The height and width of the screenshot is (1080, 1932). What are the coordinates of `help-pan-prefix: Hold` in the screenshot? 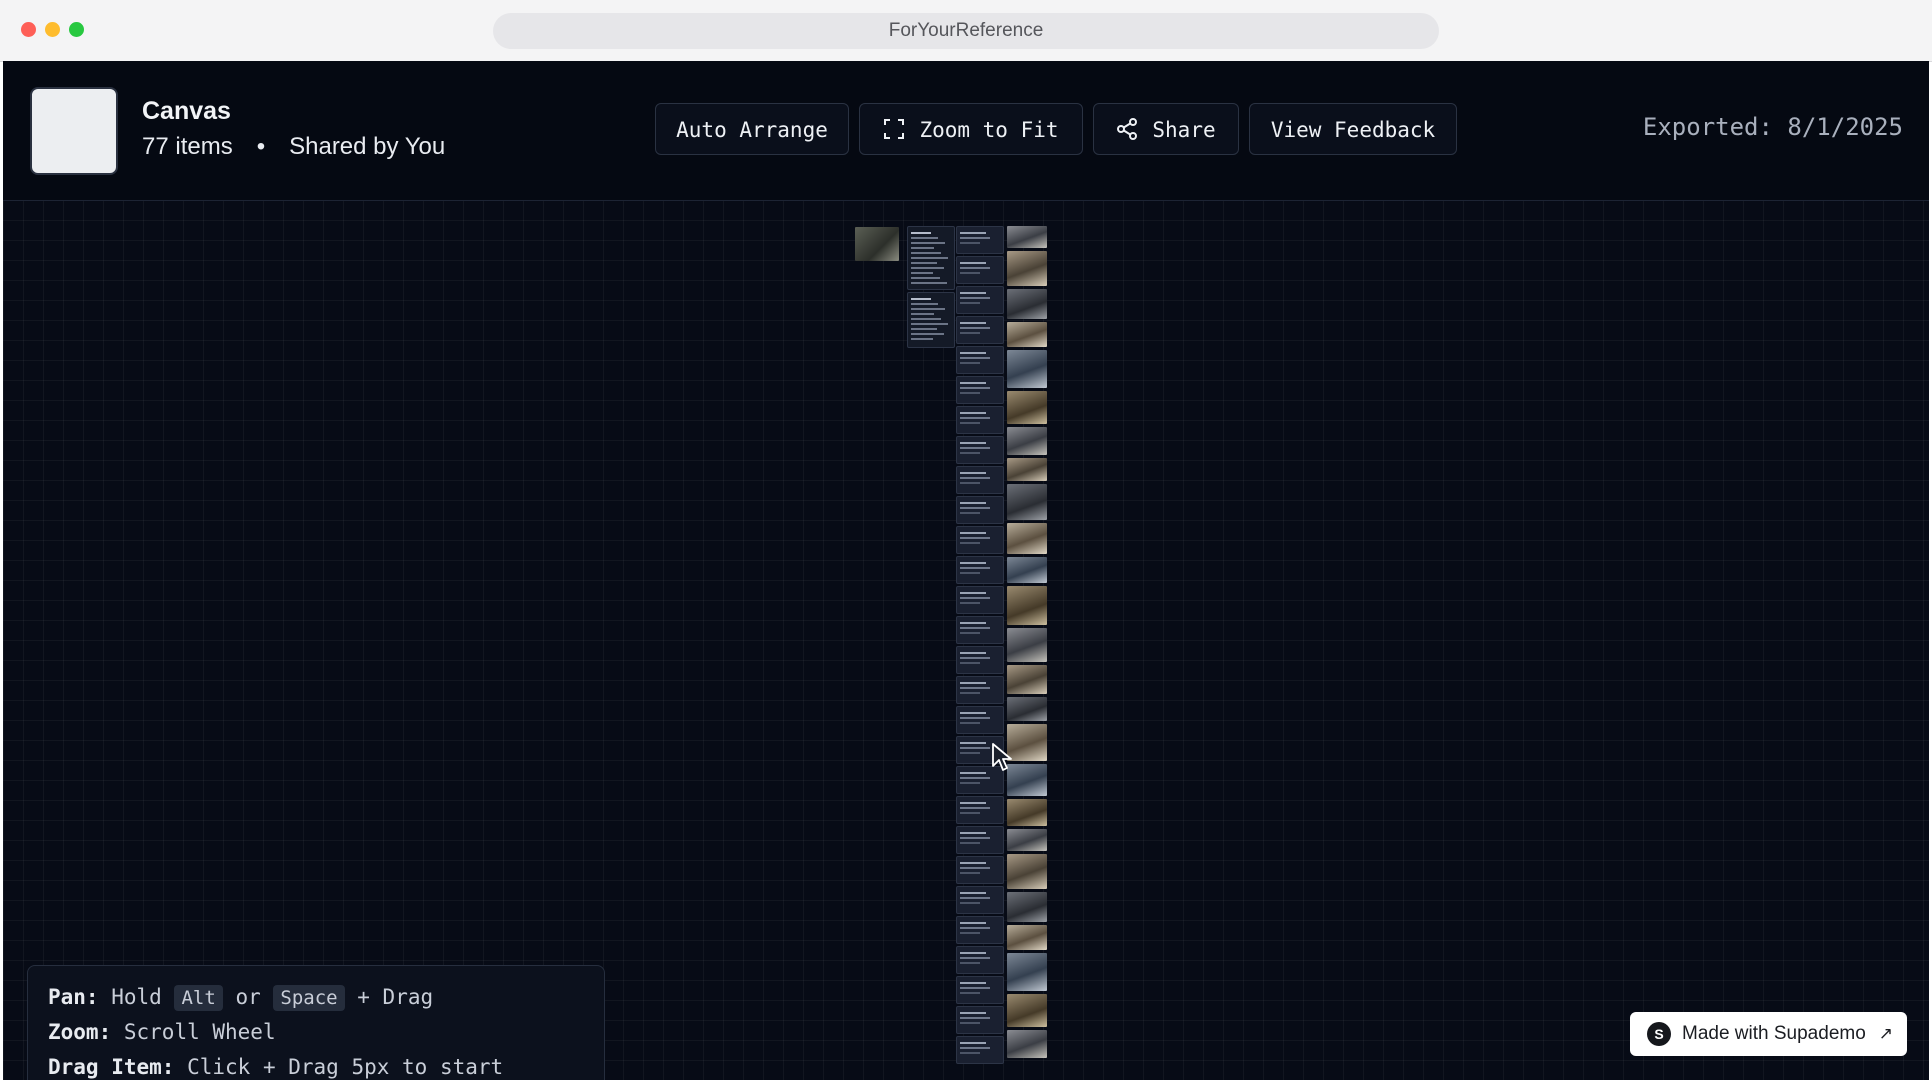 It's located at (136, 997).